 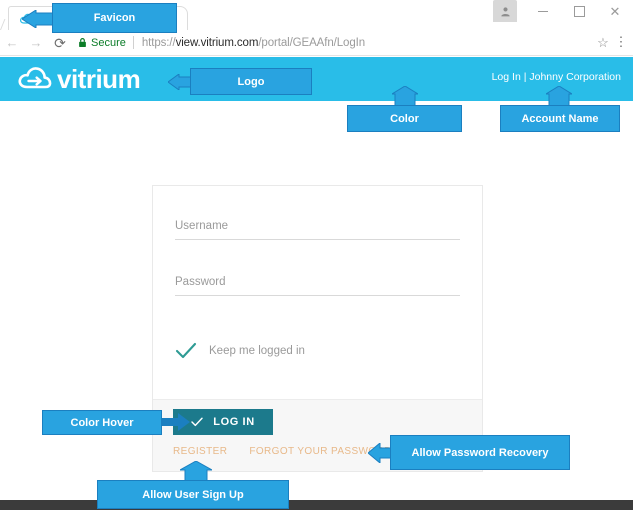 I want to click on url-path: /portal/GEAAfn/LogIn, so click(x=312, y=42).